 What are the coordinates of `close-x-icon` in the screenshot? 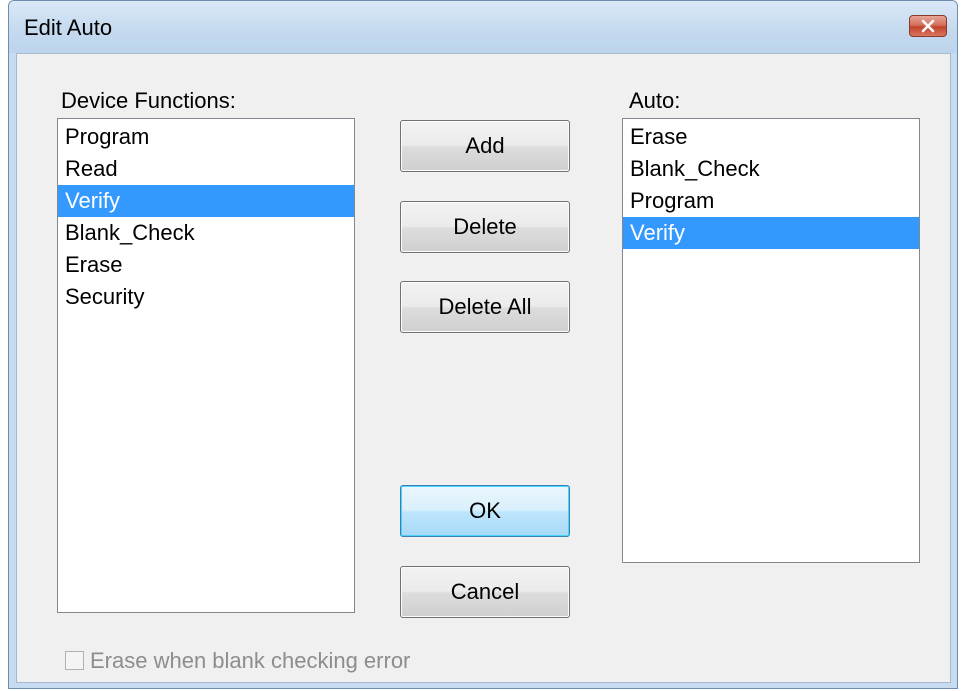 It's located at (928, 26).